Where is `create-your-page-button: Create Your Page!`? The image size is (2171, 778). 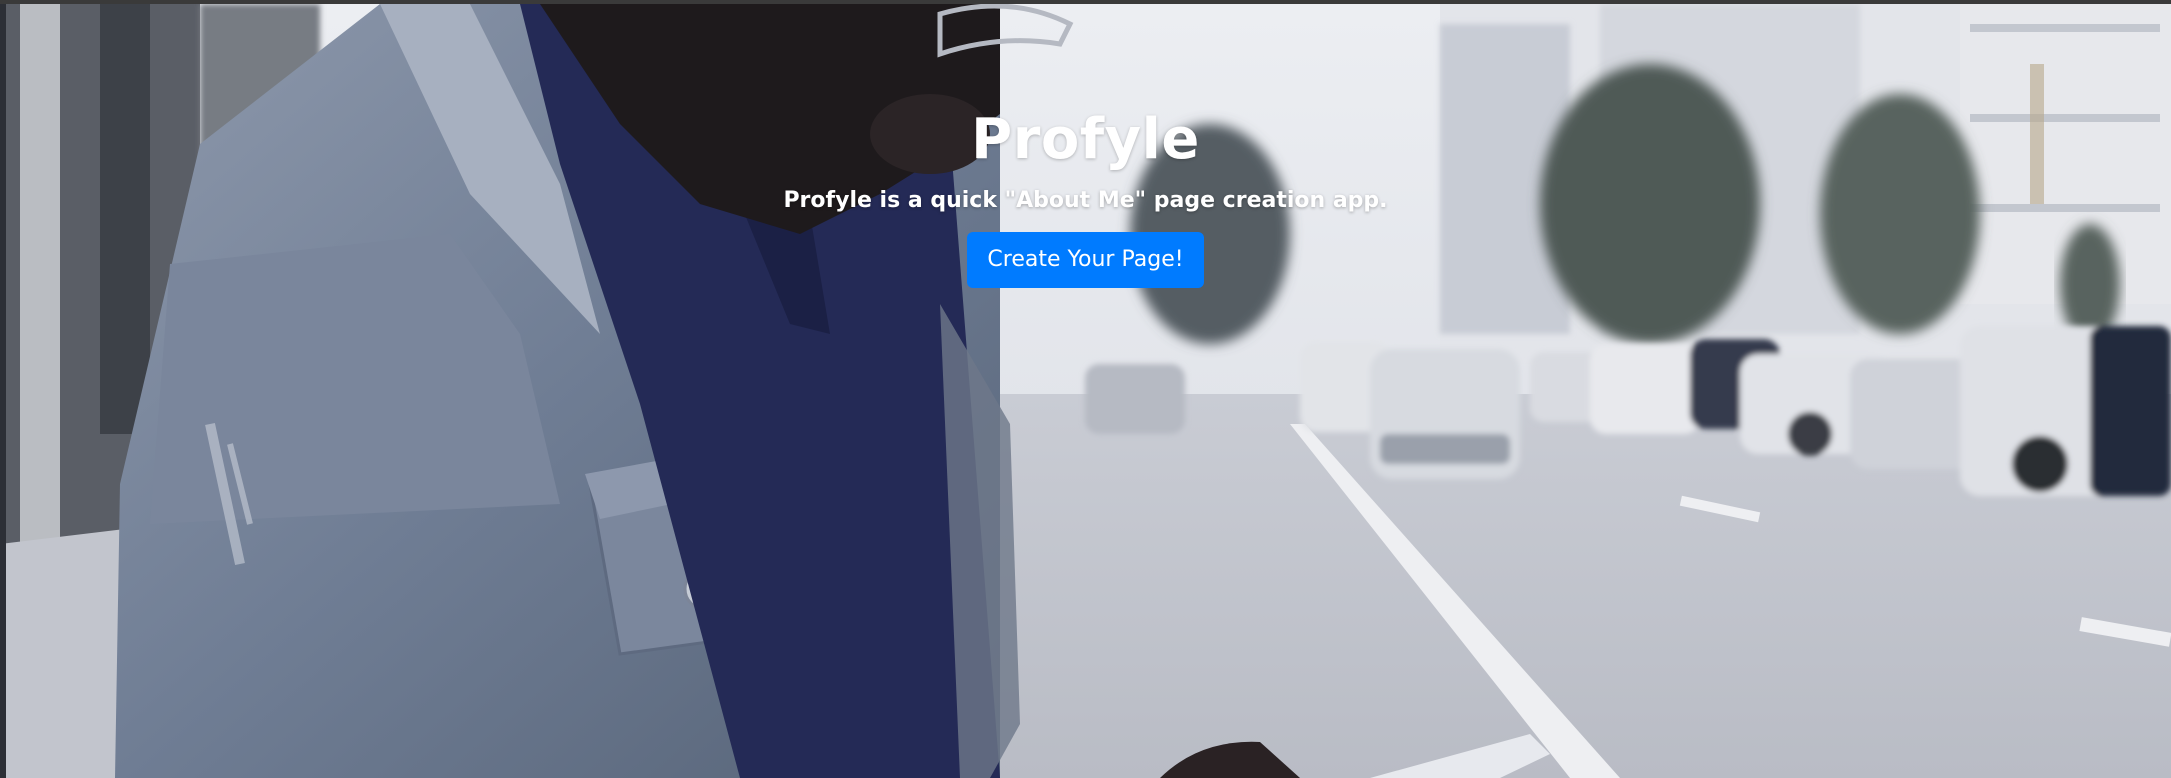 create-your-page-button: Create Your Page! is located at coordinates (1085, 260).